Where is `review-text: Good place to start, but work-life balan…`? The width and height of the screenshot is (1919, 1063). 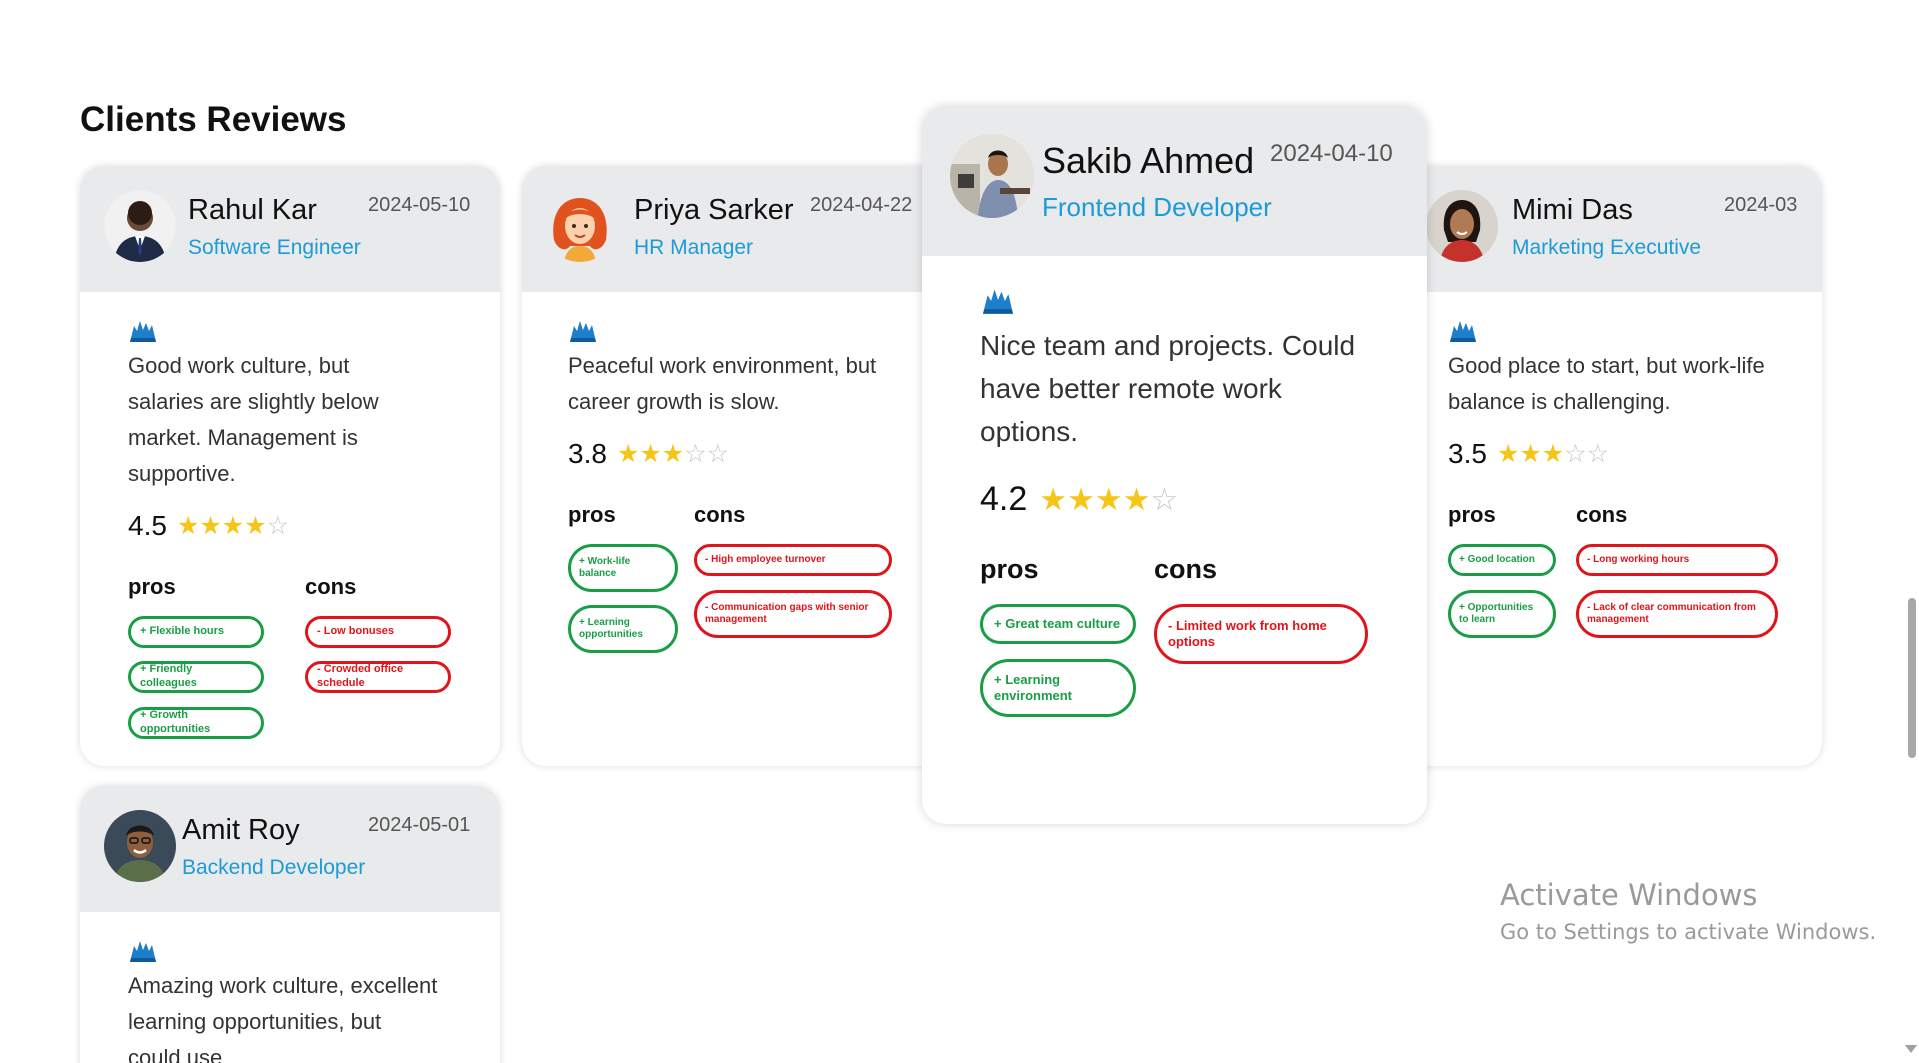
review-text: Good place to start, but work-life balan… is located at coordinates (1606, 383).